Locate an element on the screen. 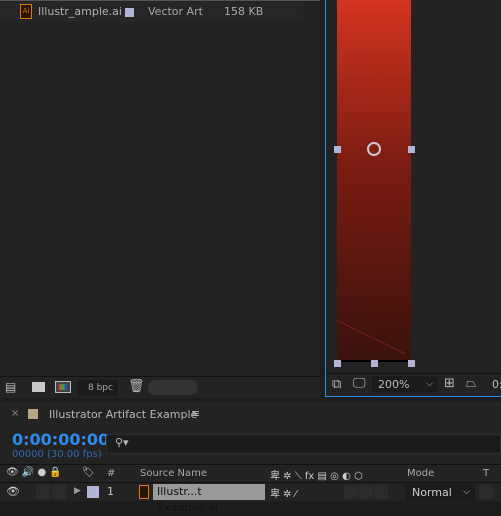 This screenshot has height=516, width=501. menu-icon: ≡ is located at coordinates (195, 413).